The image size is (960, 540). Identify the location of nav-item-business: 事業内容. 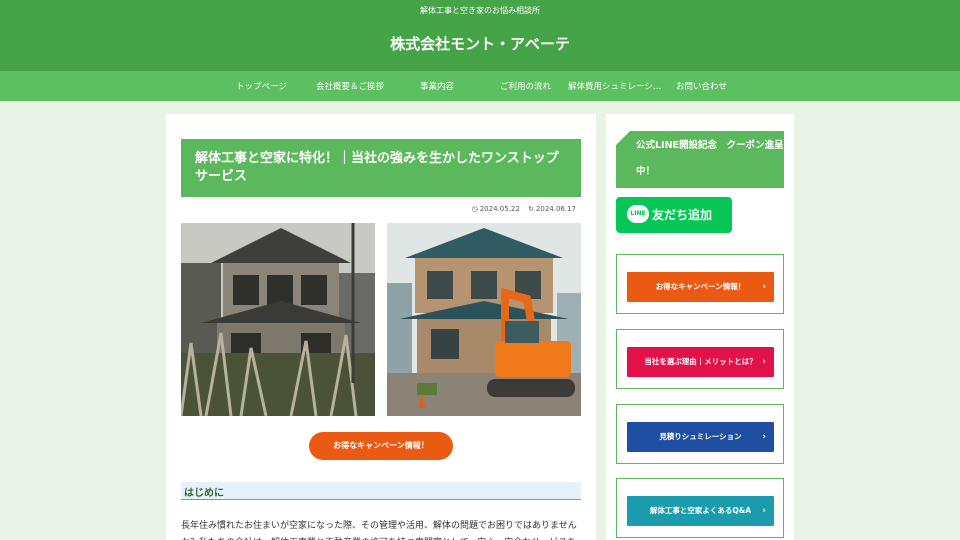
(437, 86).